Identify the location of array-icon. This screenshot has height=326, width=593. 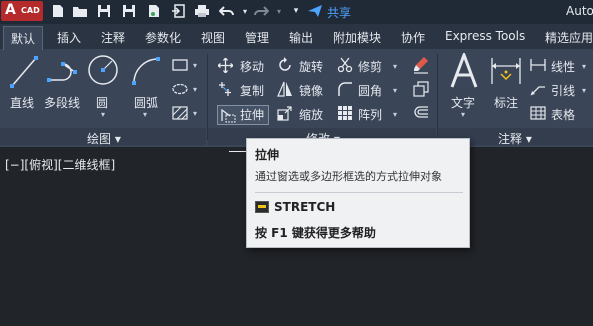
(345, 114).